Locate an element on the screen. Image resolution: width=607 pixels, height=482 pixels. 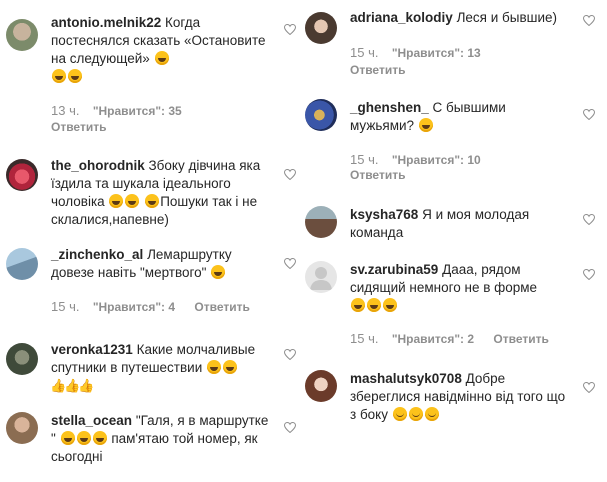
likes-value: 4 is located at coordinates (172, 307).